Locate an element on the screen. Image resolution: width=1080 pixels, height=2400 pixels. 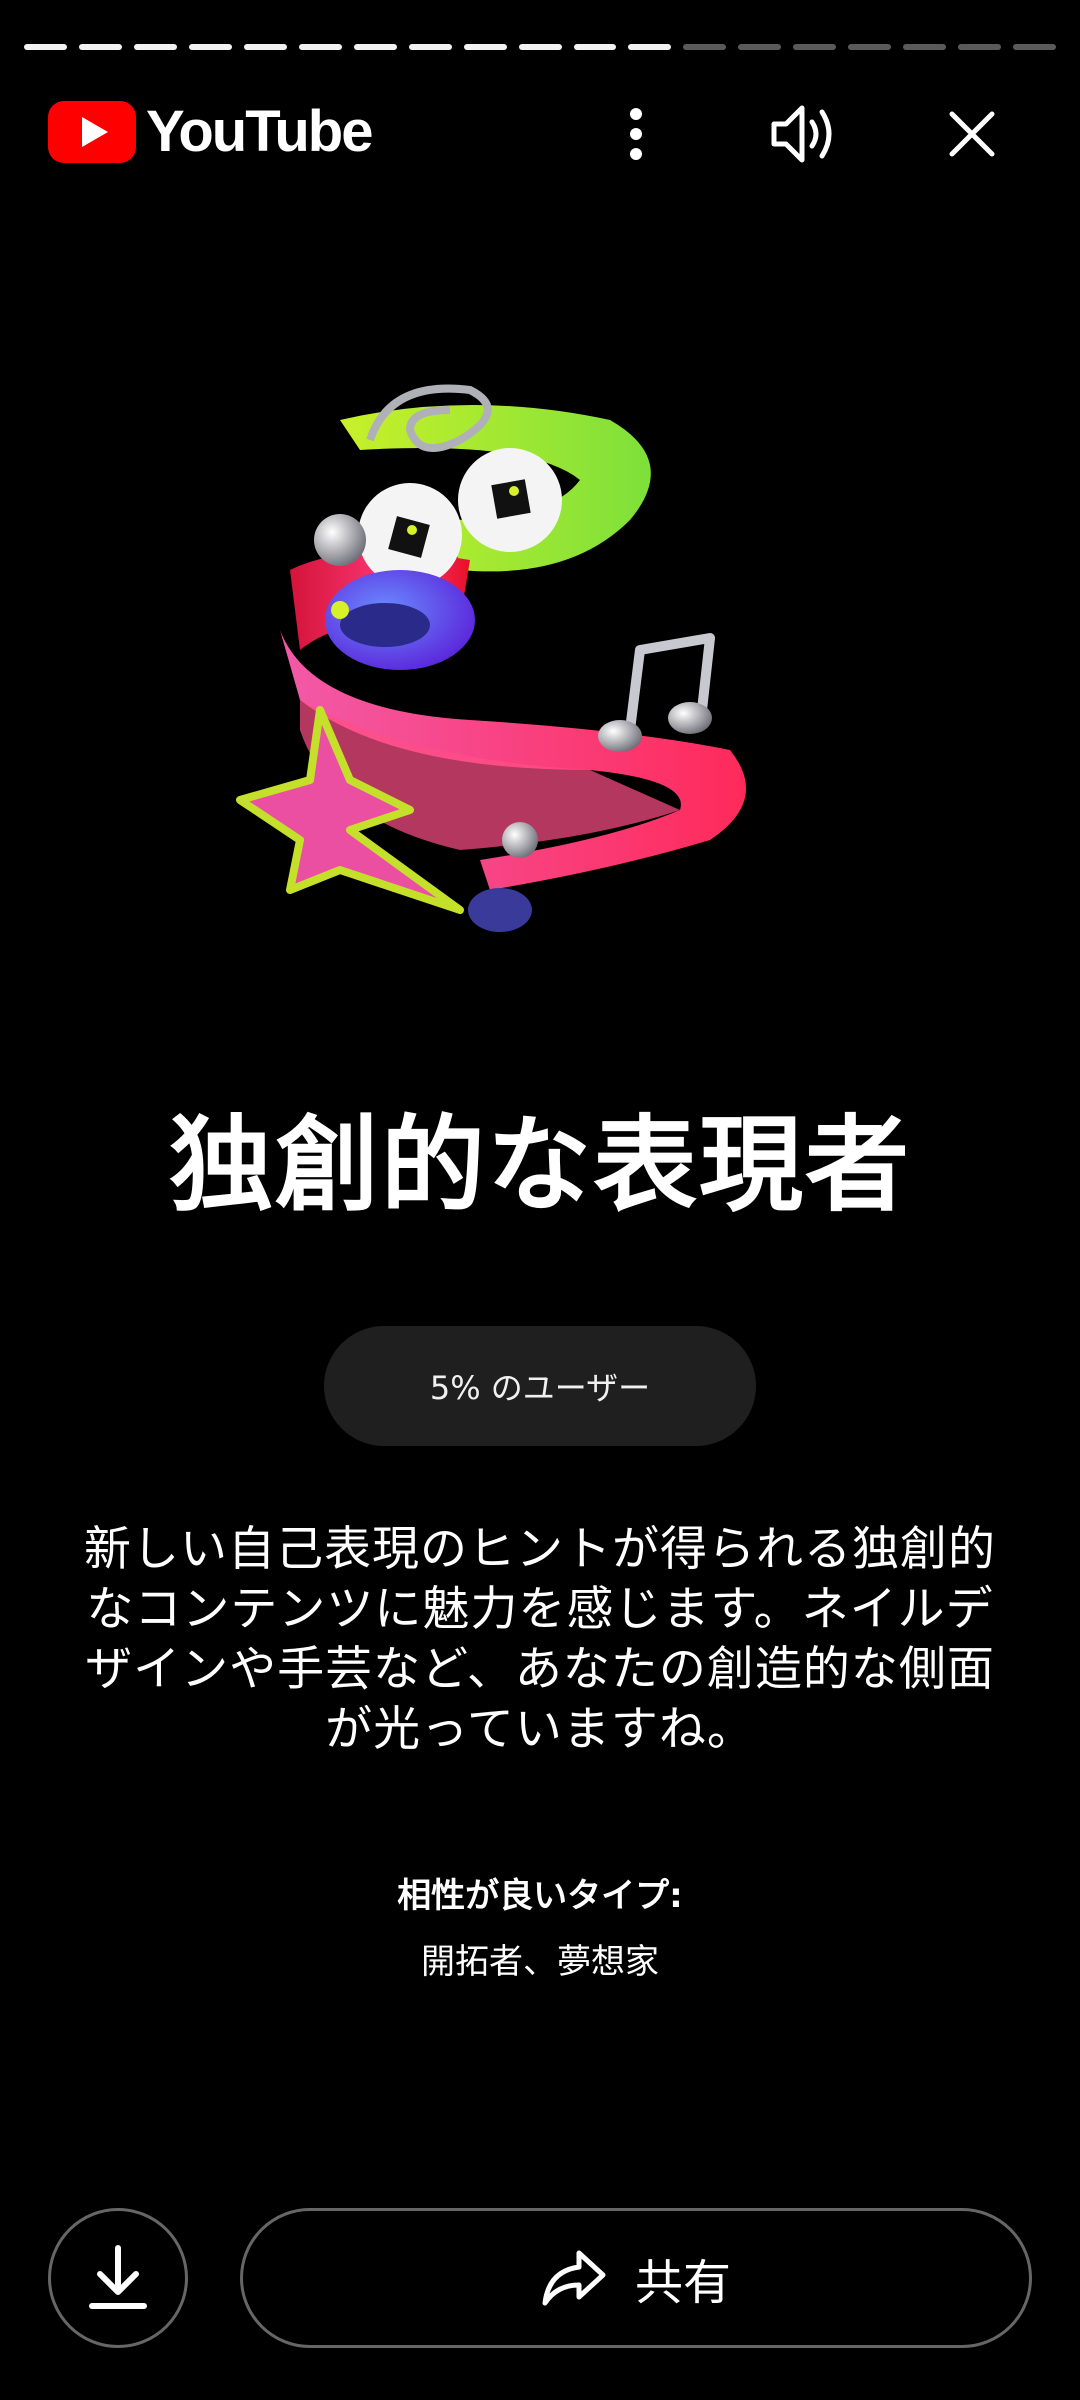
share-arrow-icon is located at coordinates (574, 2278).